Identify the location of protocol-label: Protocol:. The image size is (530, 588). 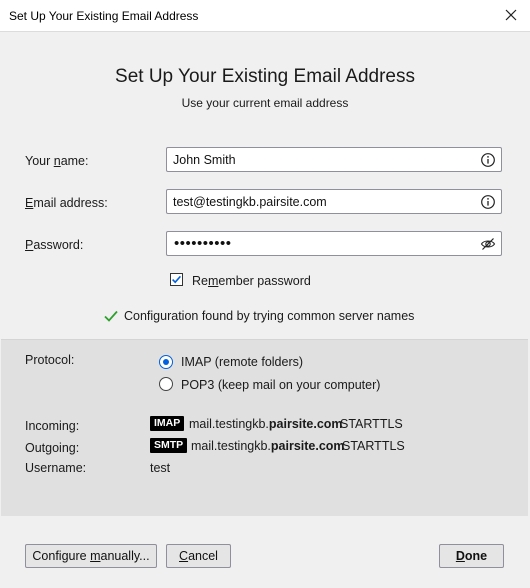
(50, 360).